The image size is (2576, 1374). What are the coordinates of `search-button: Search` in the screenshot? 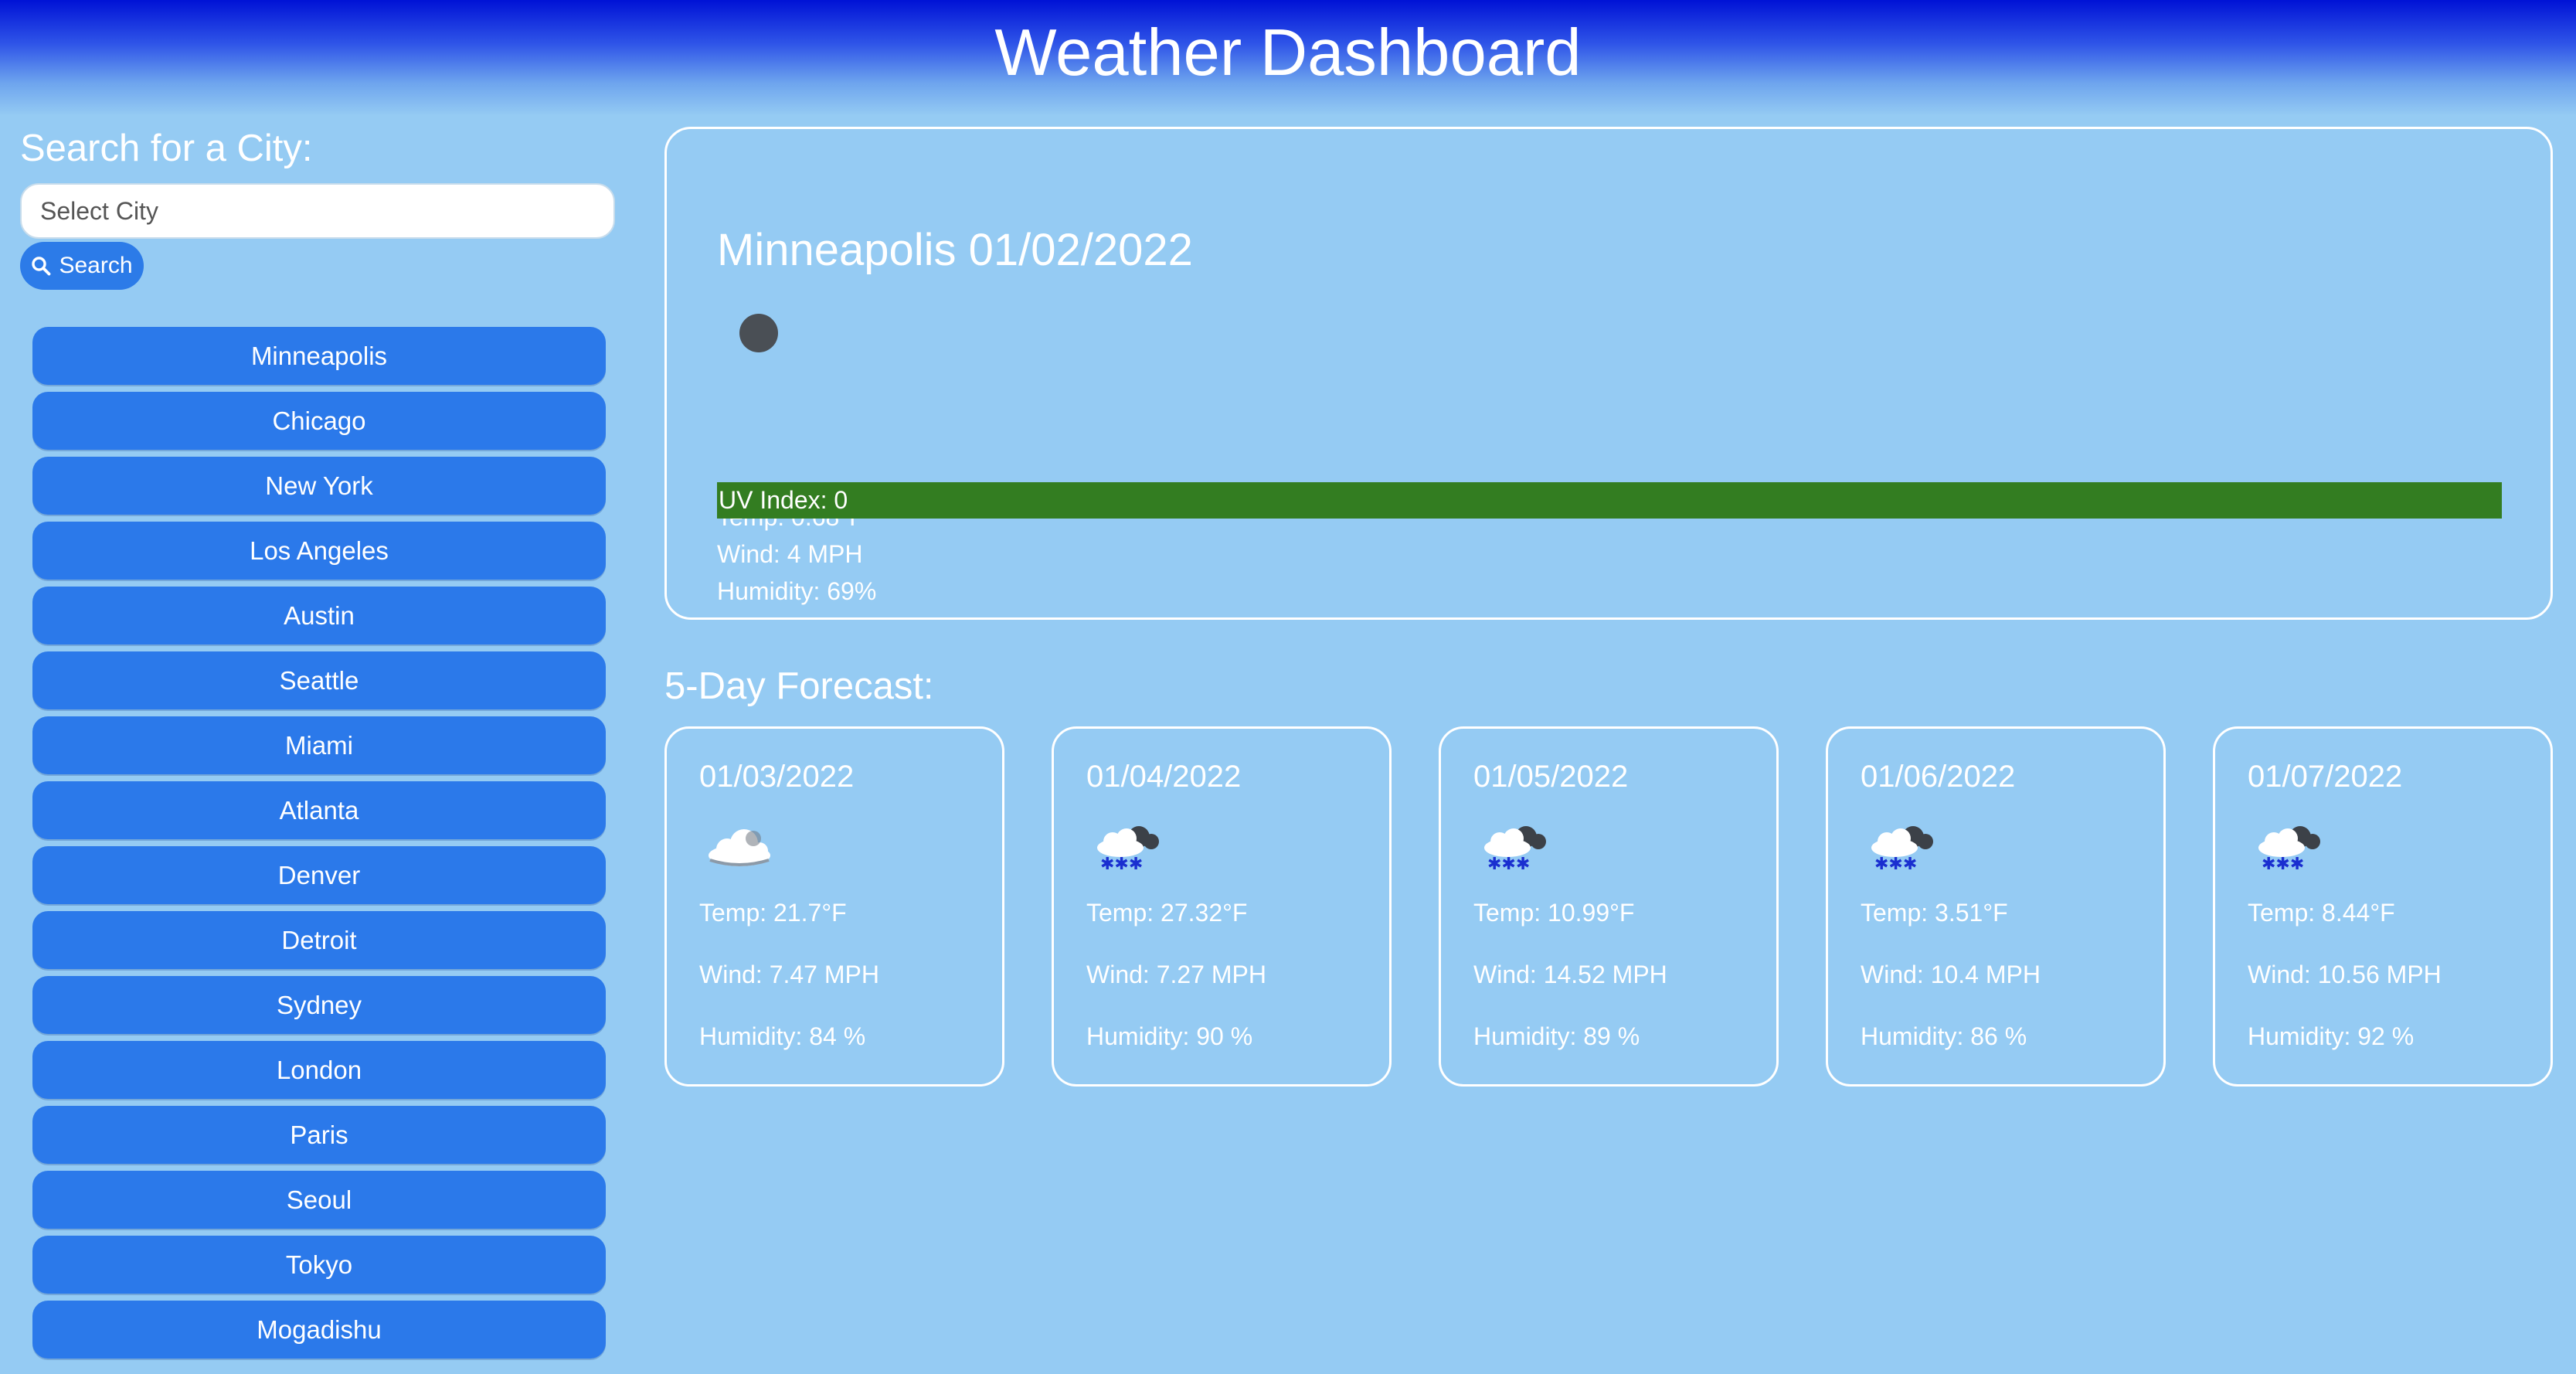 It's located at (82, 266).